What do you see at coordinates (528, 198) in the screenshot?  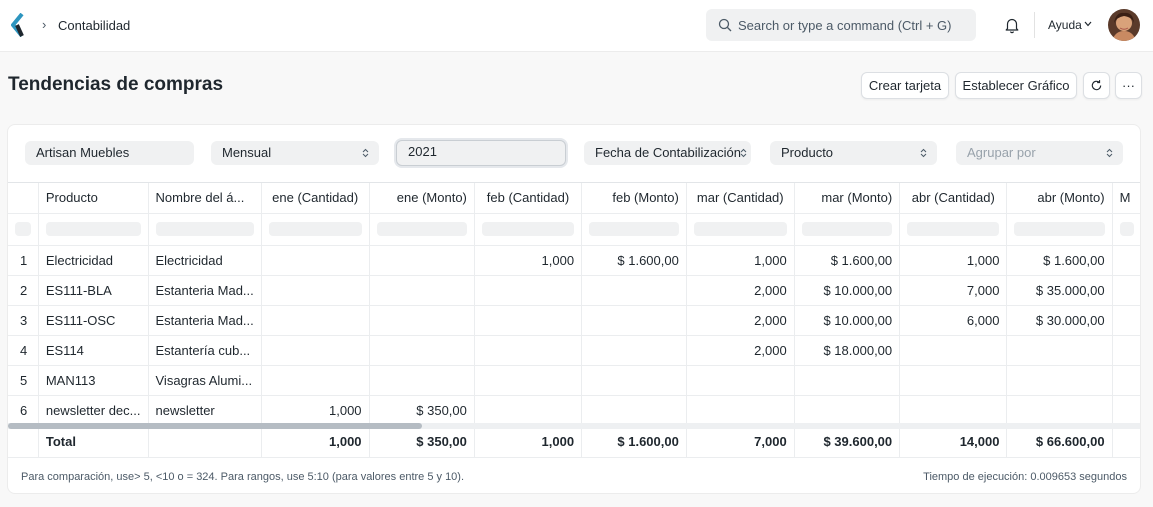 I see `column-header: feb (Cantidad)` at bounding box center [528, 198].